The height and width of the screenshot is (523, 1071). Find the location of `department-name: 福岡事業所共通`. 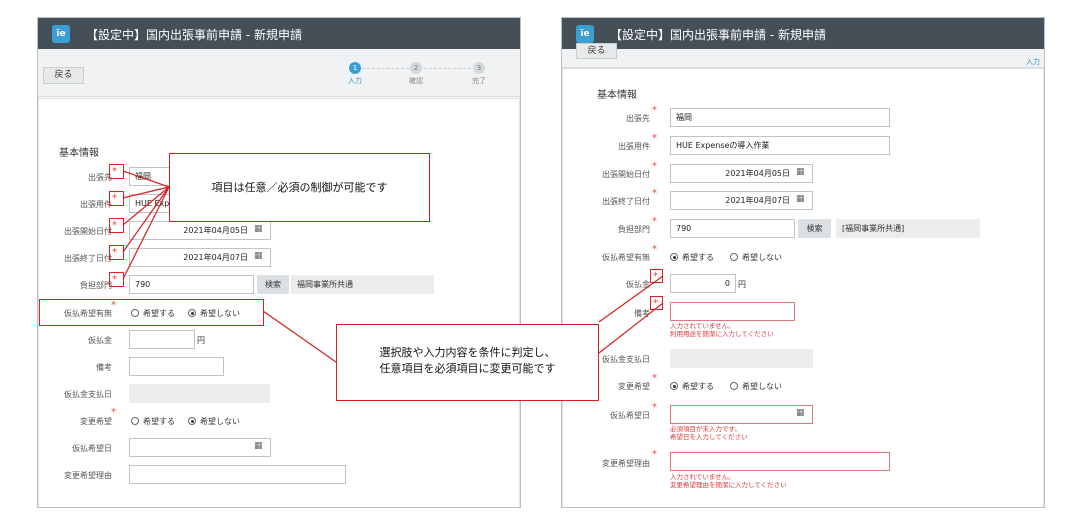

department-name: 福岡事業所共通 is located at coordinates (362, 284).